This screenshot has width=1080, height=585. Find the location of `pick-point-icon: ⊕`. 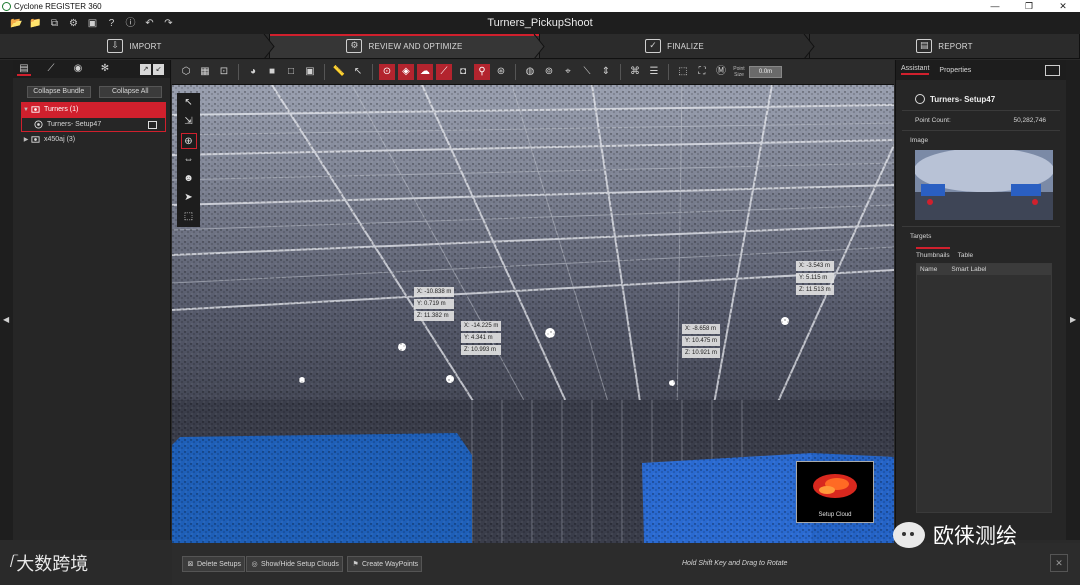

pick-point-icon: ⊕ is located at coordinates (188, 141).